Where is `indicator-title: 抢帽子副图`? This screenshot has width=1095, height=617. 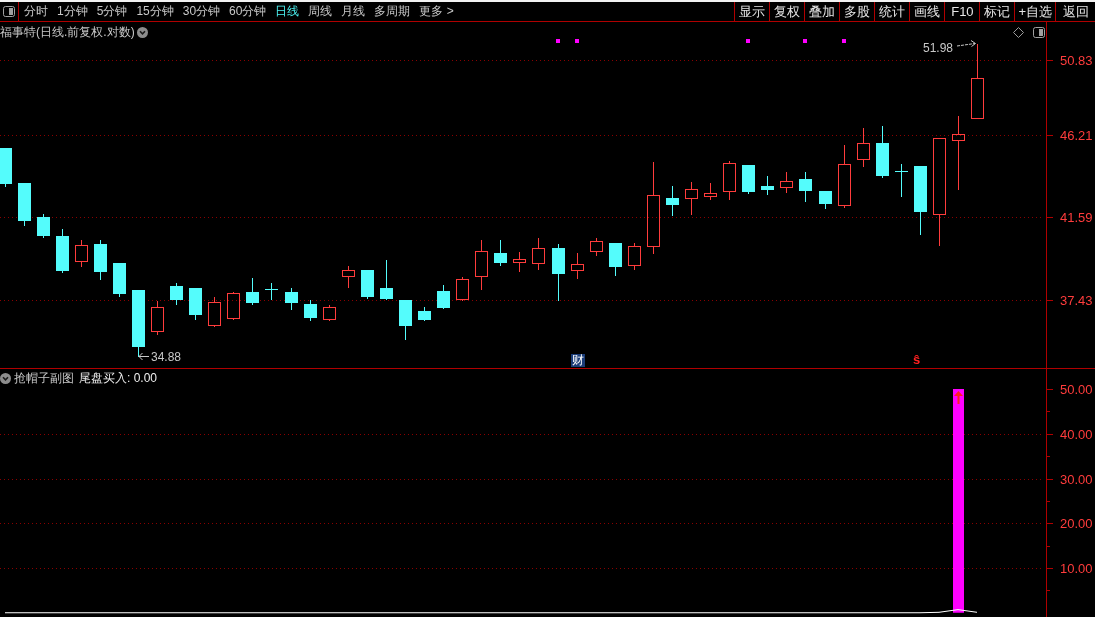 indicator-title: 抢帽子副图 is located at coordinates (44, 378).